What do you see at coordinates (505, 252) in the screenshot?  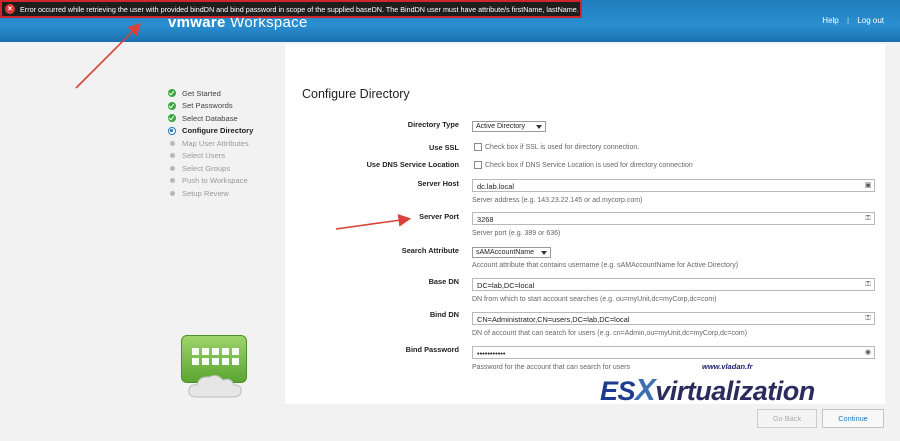 I see `search-attribute-value: sAMAccountName` at bounding box center [505, 252].